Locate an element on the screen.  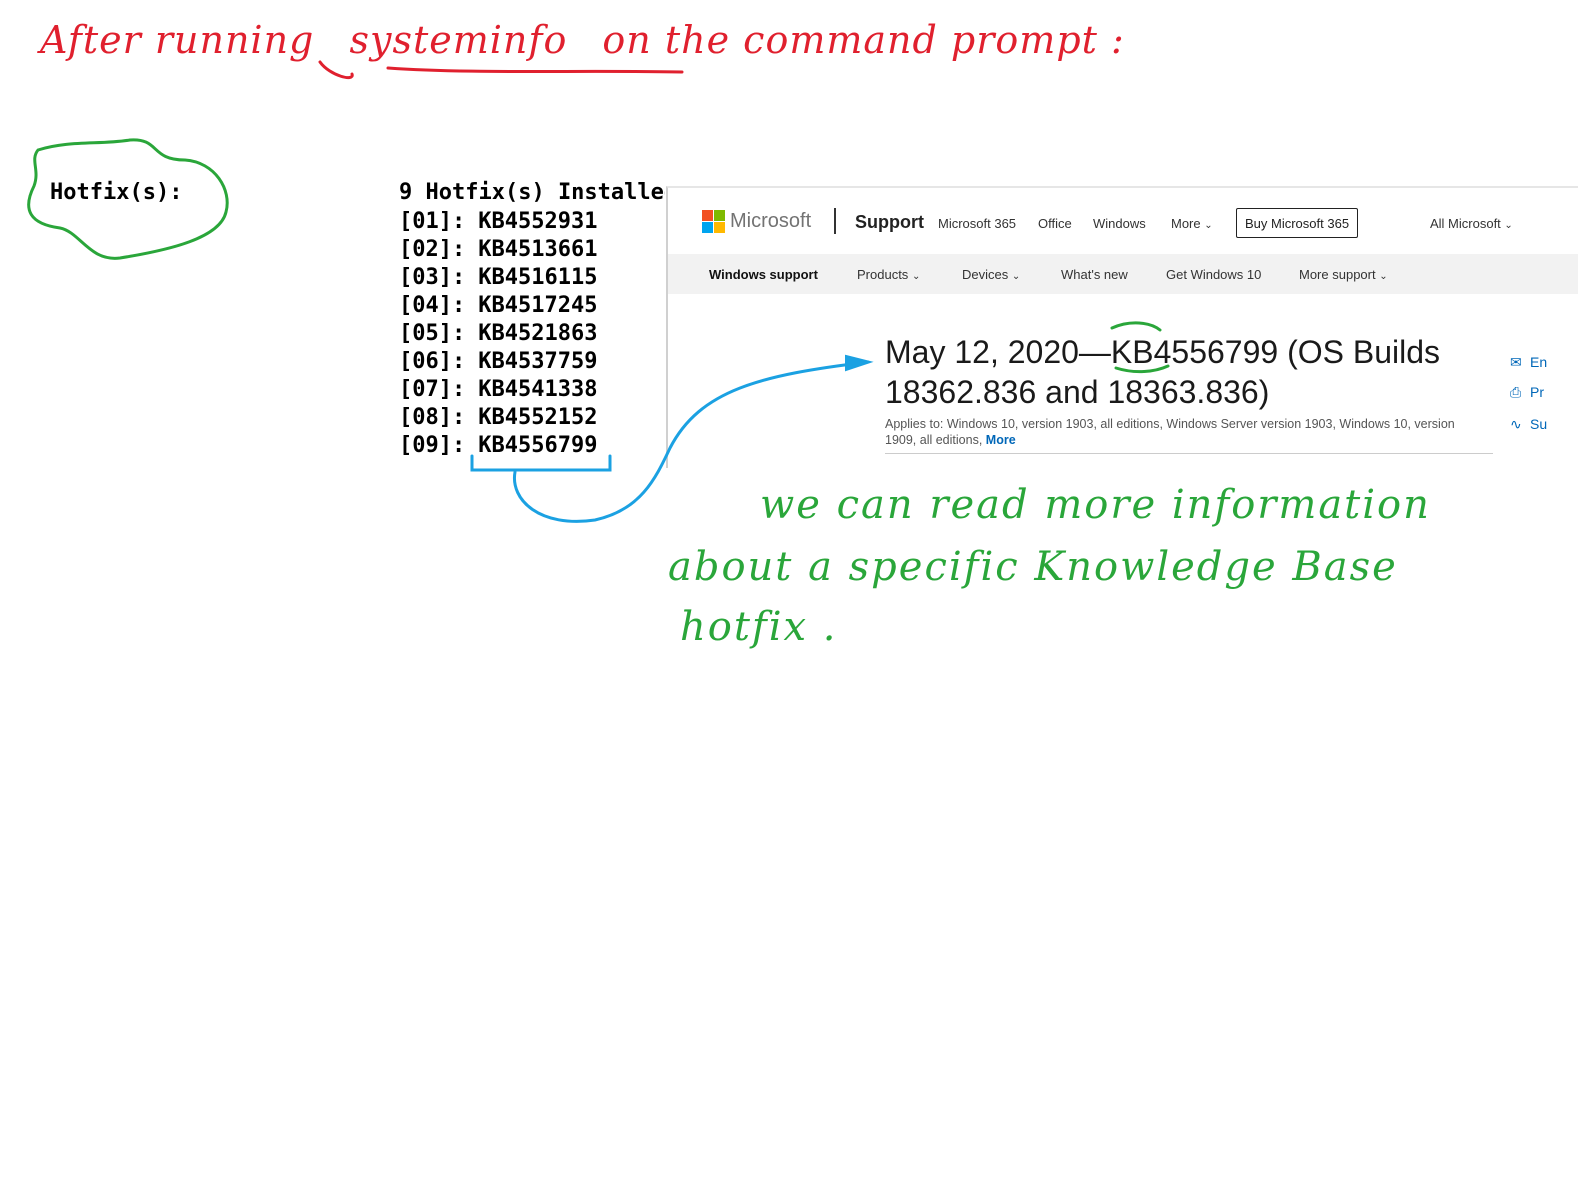
red-underline-stroke is located at coordinates (535, 70).